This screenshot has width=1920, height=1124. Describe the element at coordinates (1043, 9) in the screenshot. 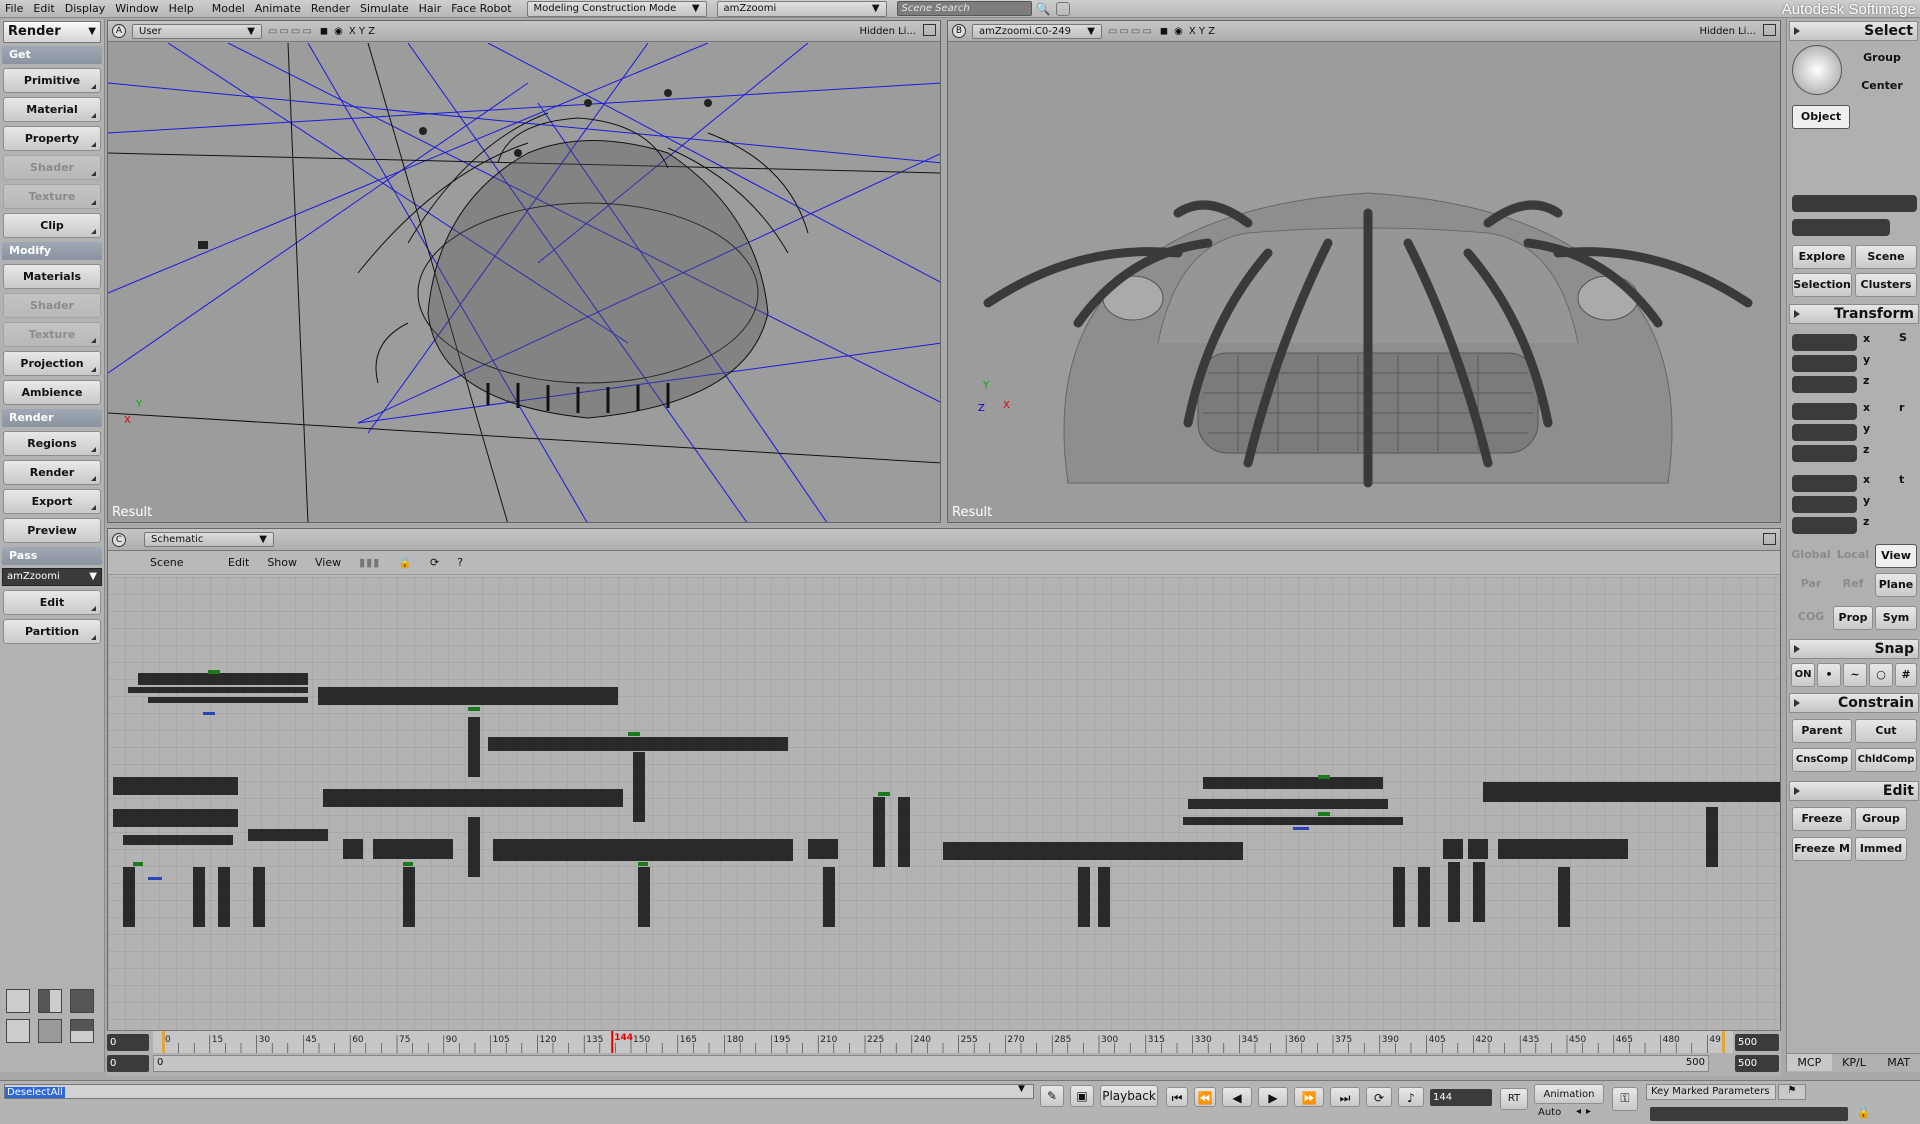

I see `search-icon: 🔍` at that location.